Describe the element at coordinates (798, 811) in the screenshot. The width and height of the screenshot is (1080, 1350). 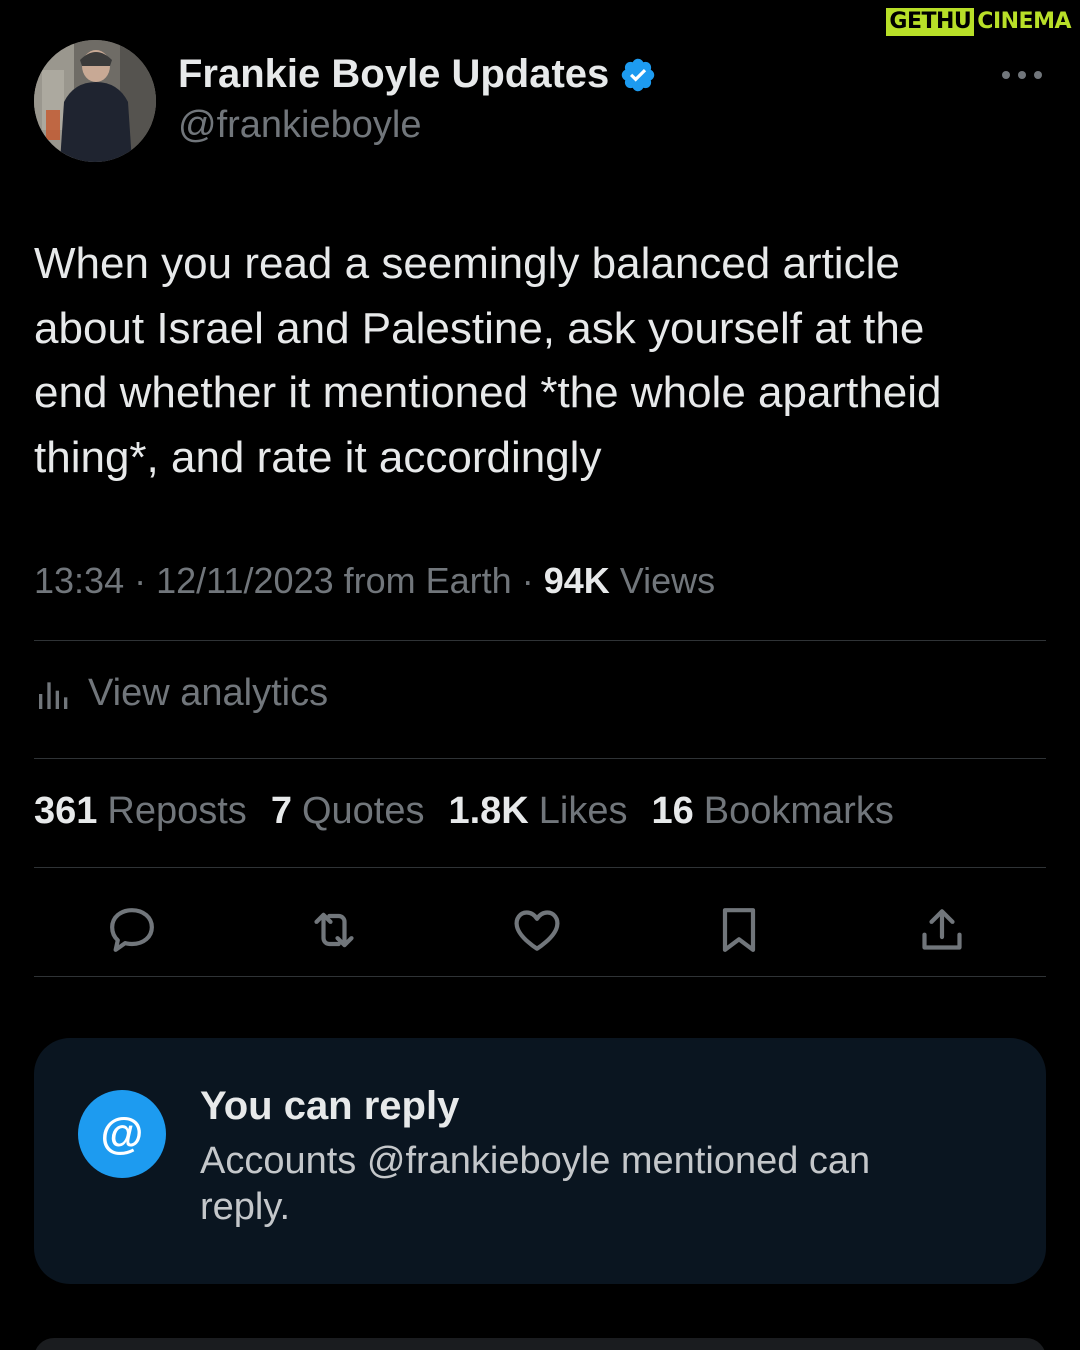
I see `stat-label: Bookmarks` at that location.